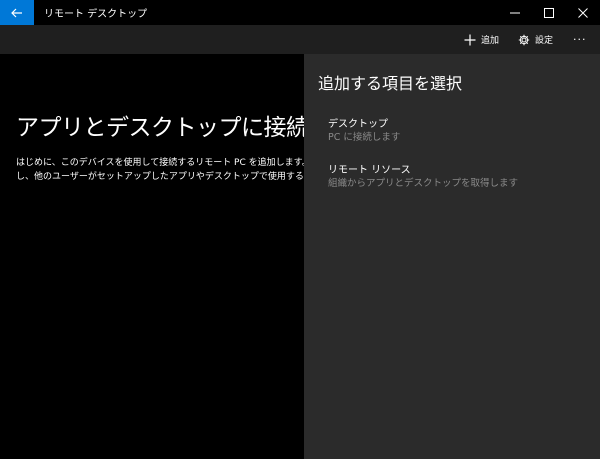 The height and width of the screenshot is (459, 600). What do you see at coordinates (390, 83) in the screenshot?
I see `flyout-title: 追加する項目を選択` at bounding box center [390, 83].